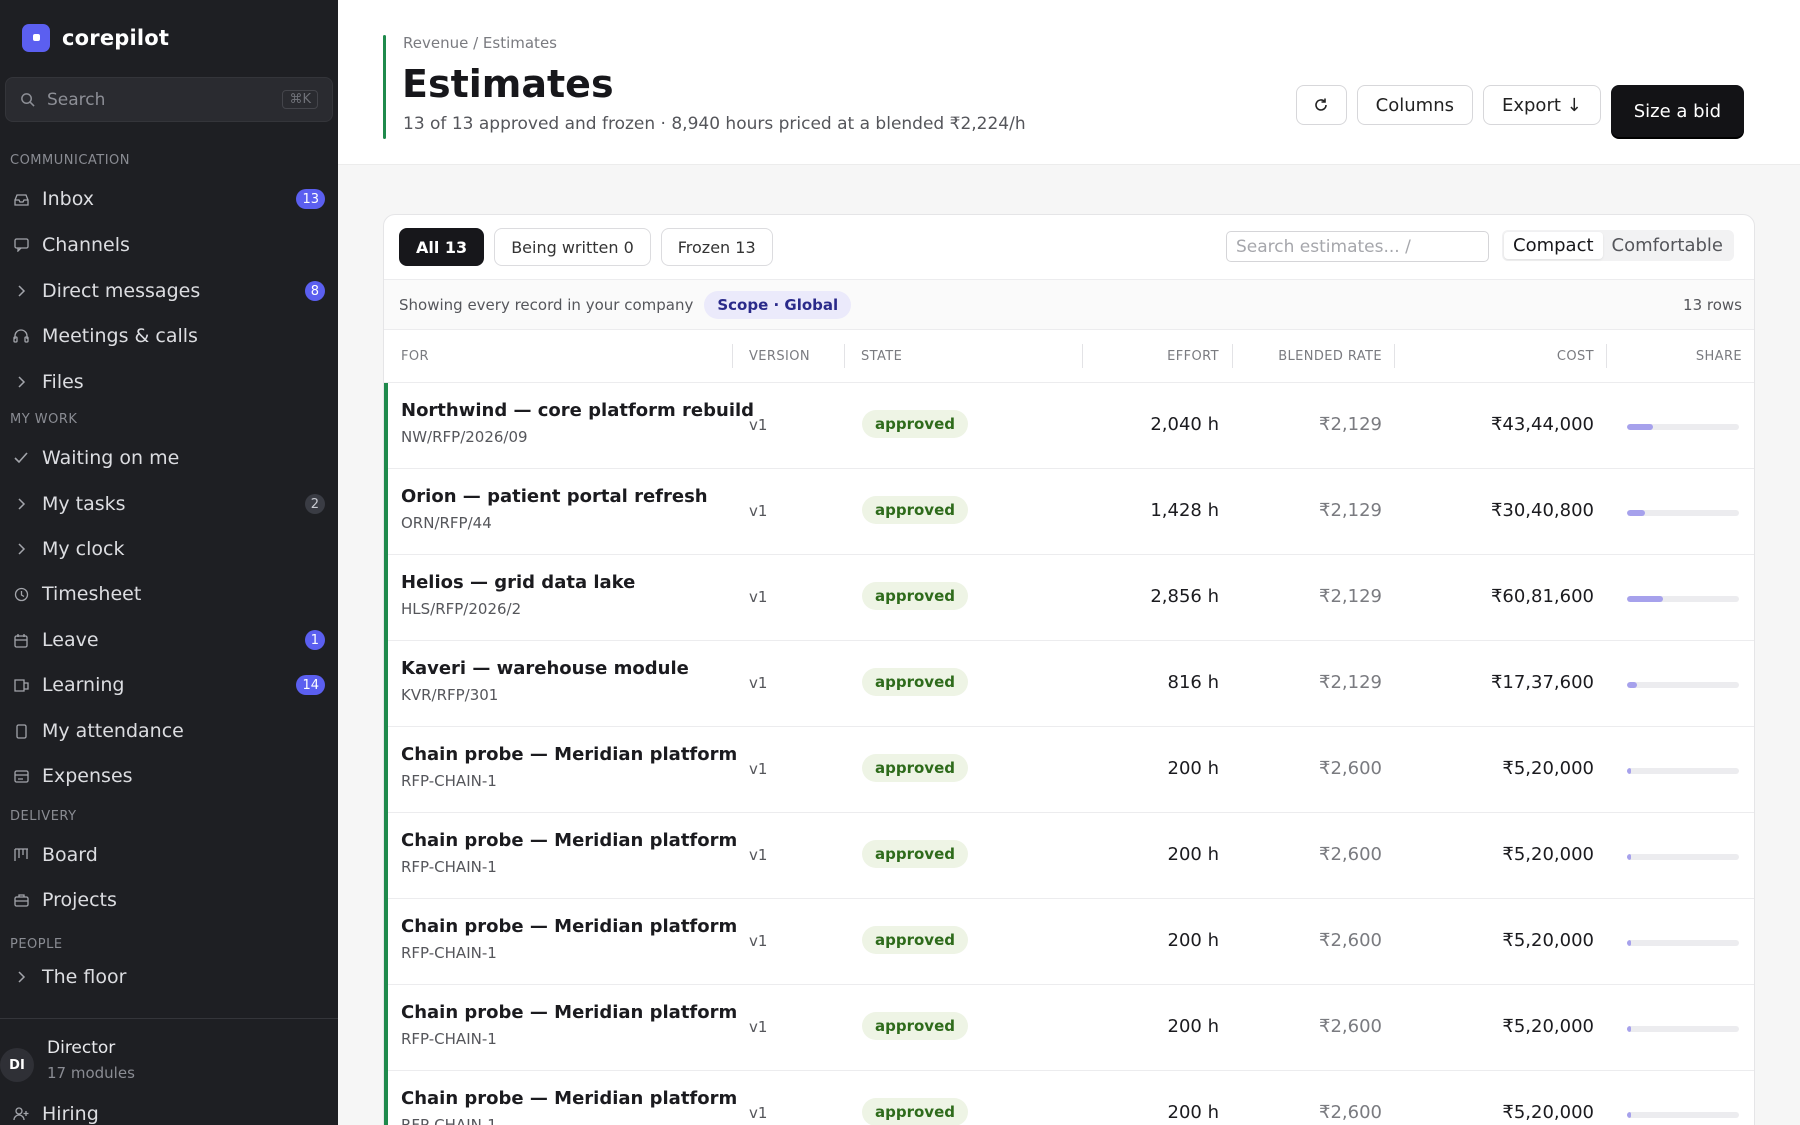 The image size is (1800, 1125). I want to click on cell-effort: 2,040 h, so click(1184, 424).